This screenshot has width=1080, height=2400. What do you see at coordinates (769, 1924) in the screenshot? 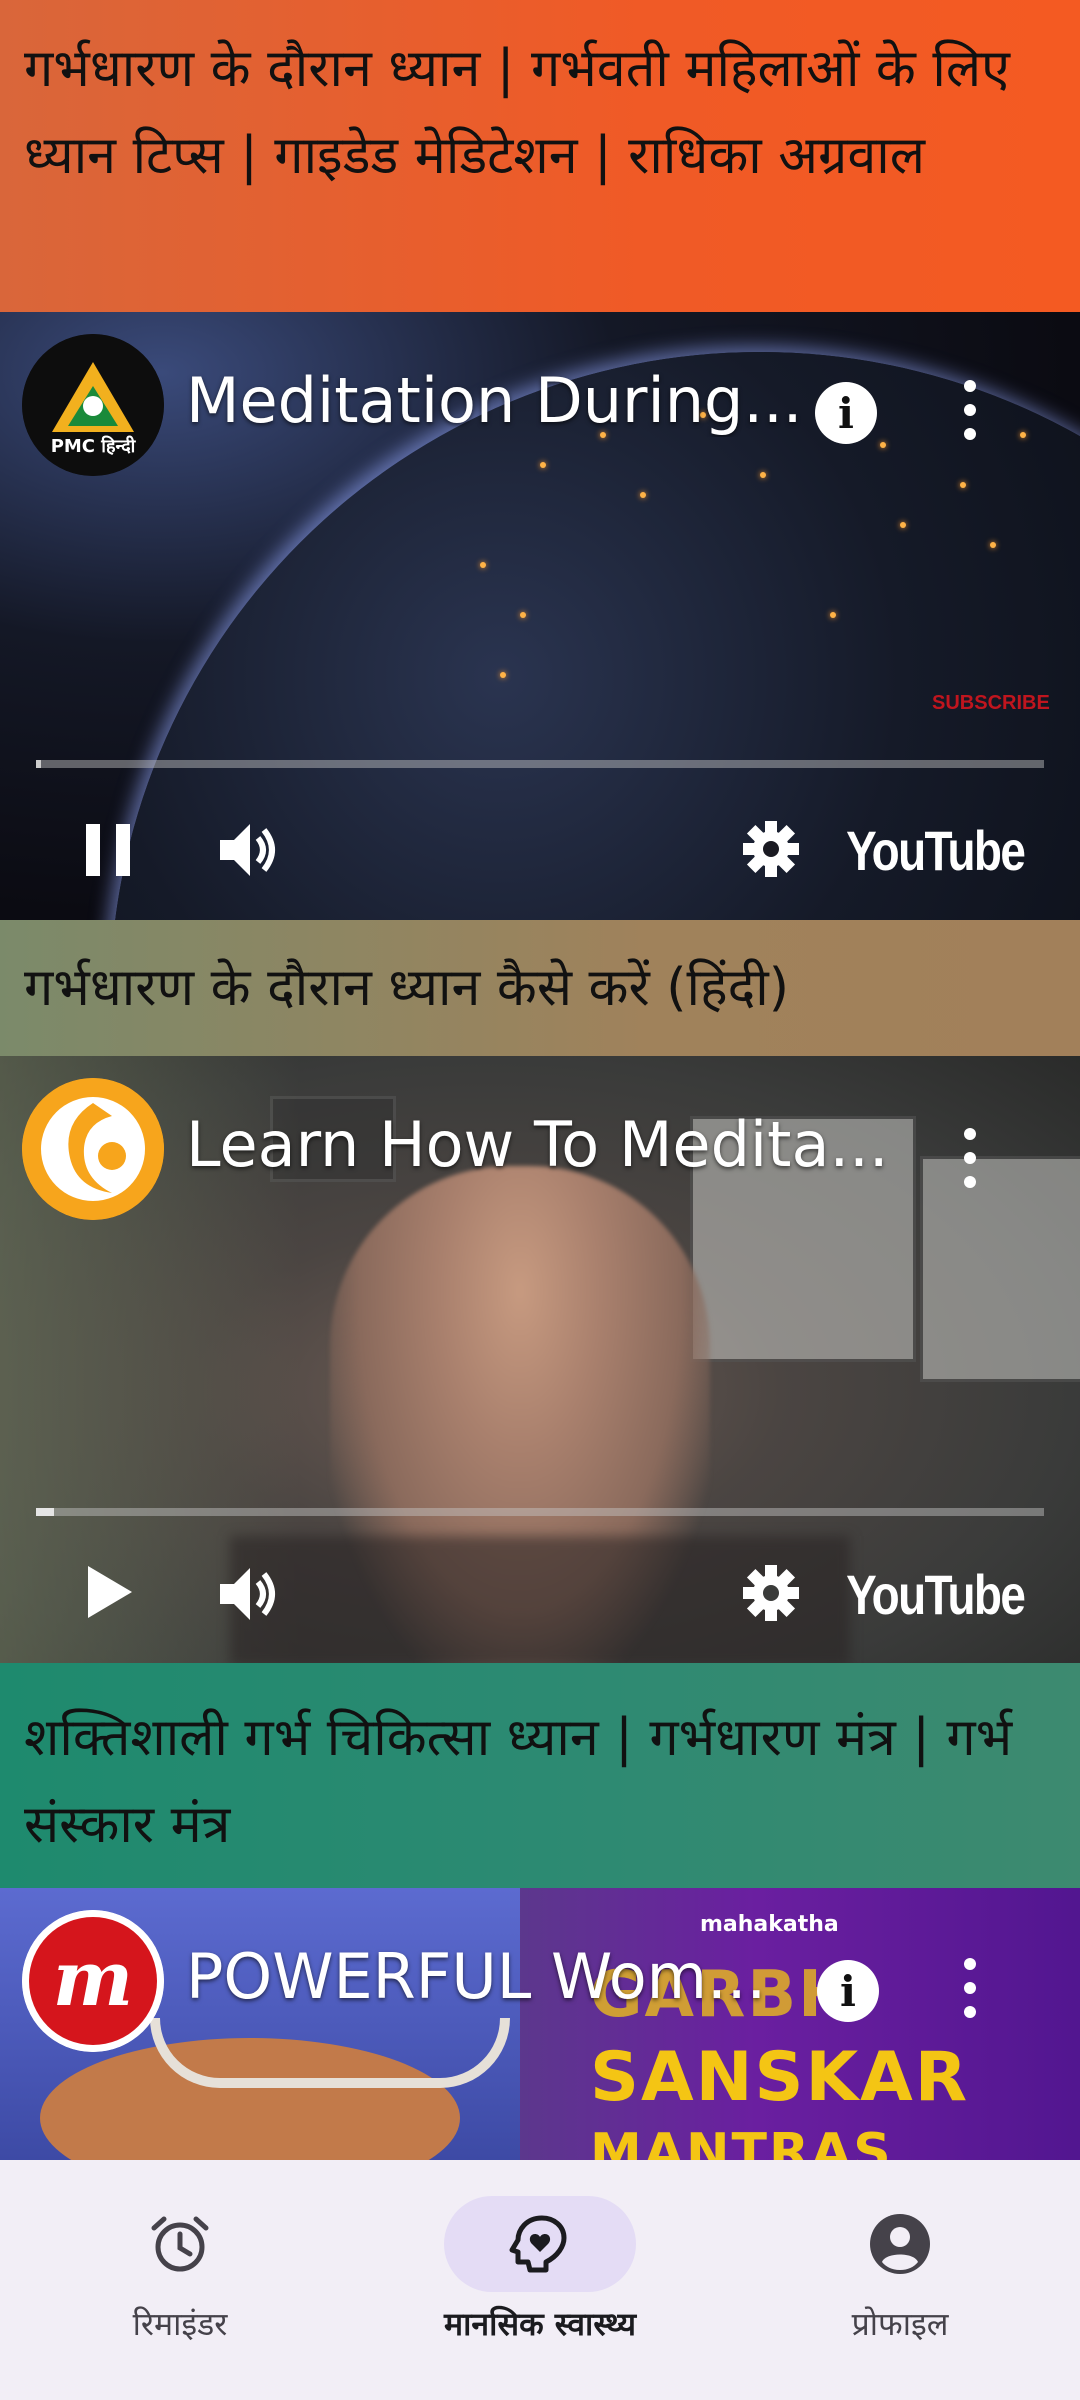
I see `thumbnail-brand: mahakatha` at bounding box center [769, 1924].